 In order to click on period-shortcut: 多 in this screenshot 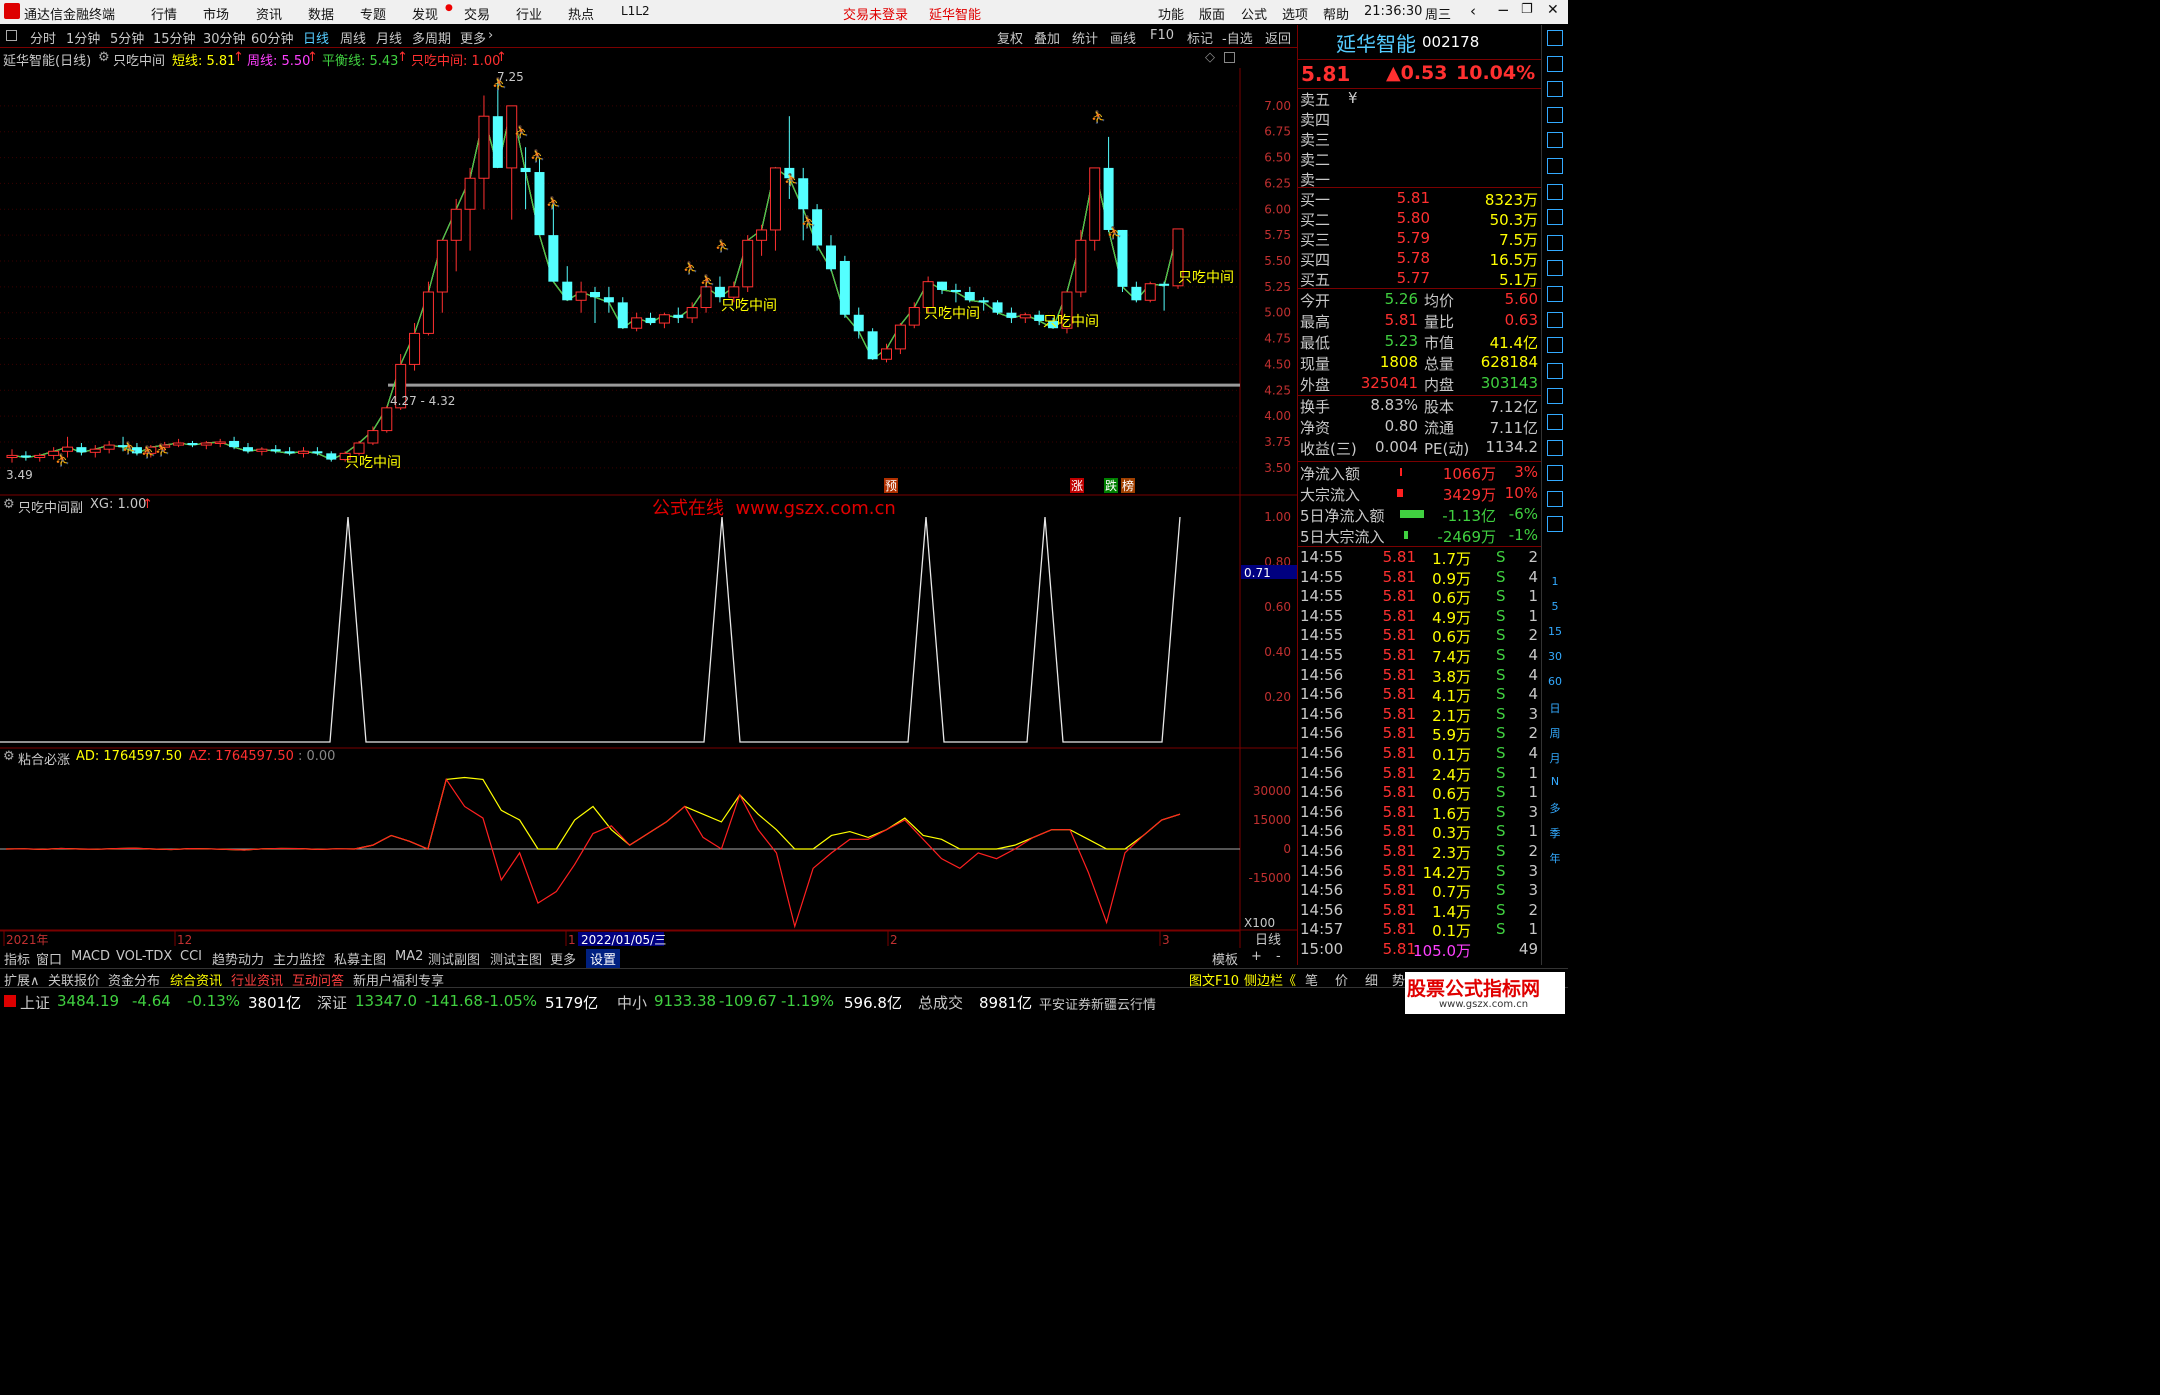, I will do `click(1555, 808)`.